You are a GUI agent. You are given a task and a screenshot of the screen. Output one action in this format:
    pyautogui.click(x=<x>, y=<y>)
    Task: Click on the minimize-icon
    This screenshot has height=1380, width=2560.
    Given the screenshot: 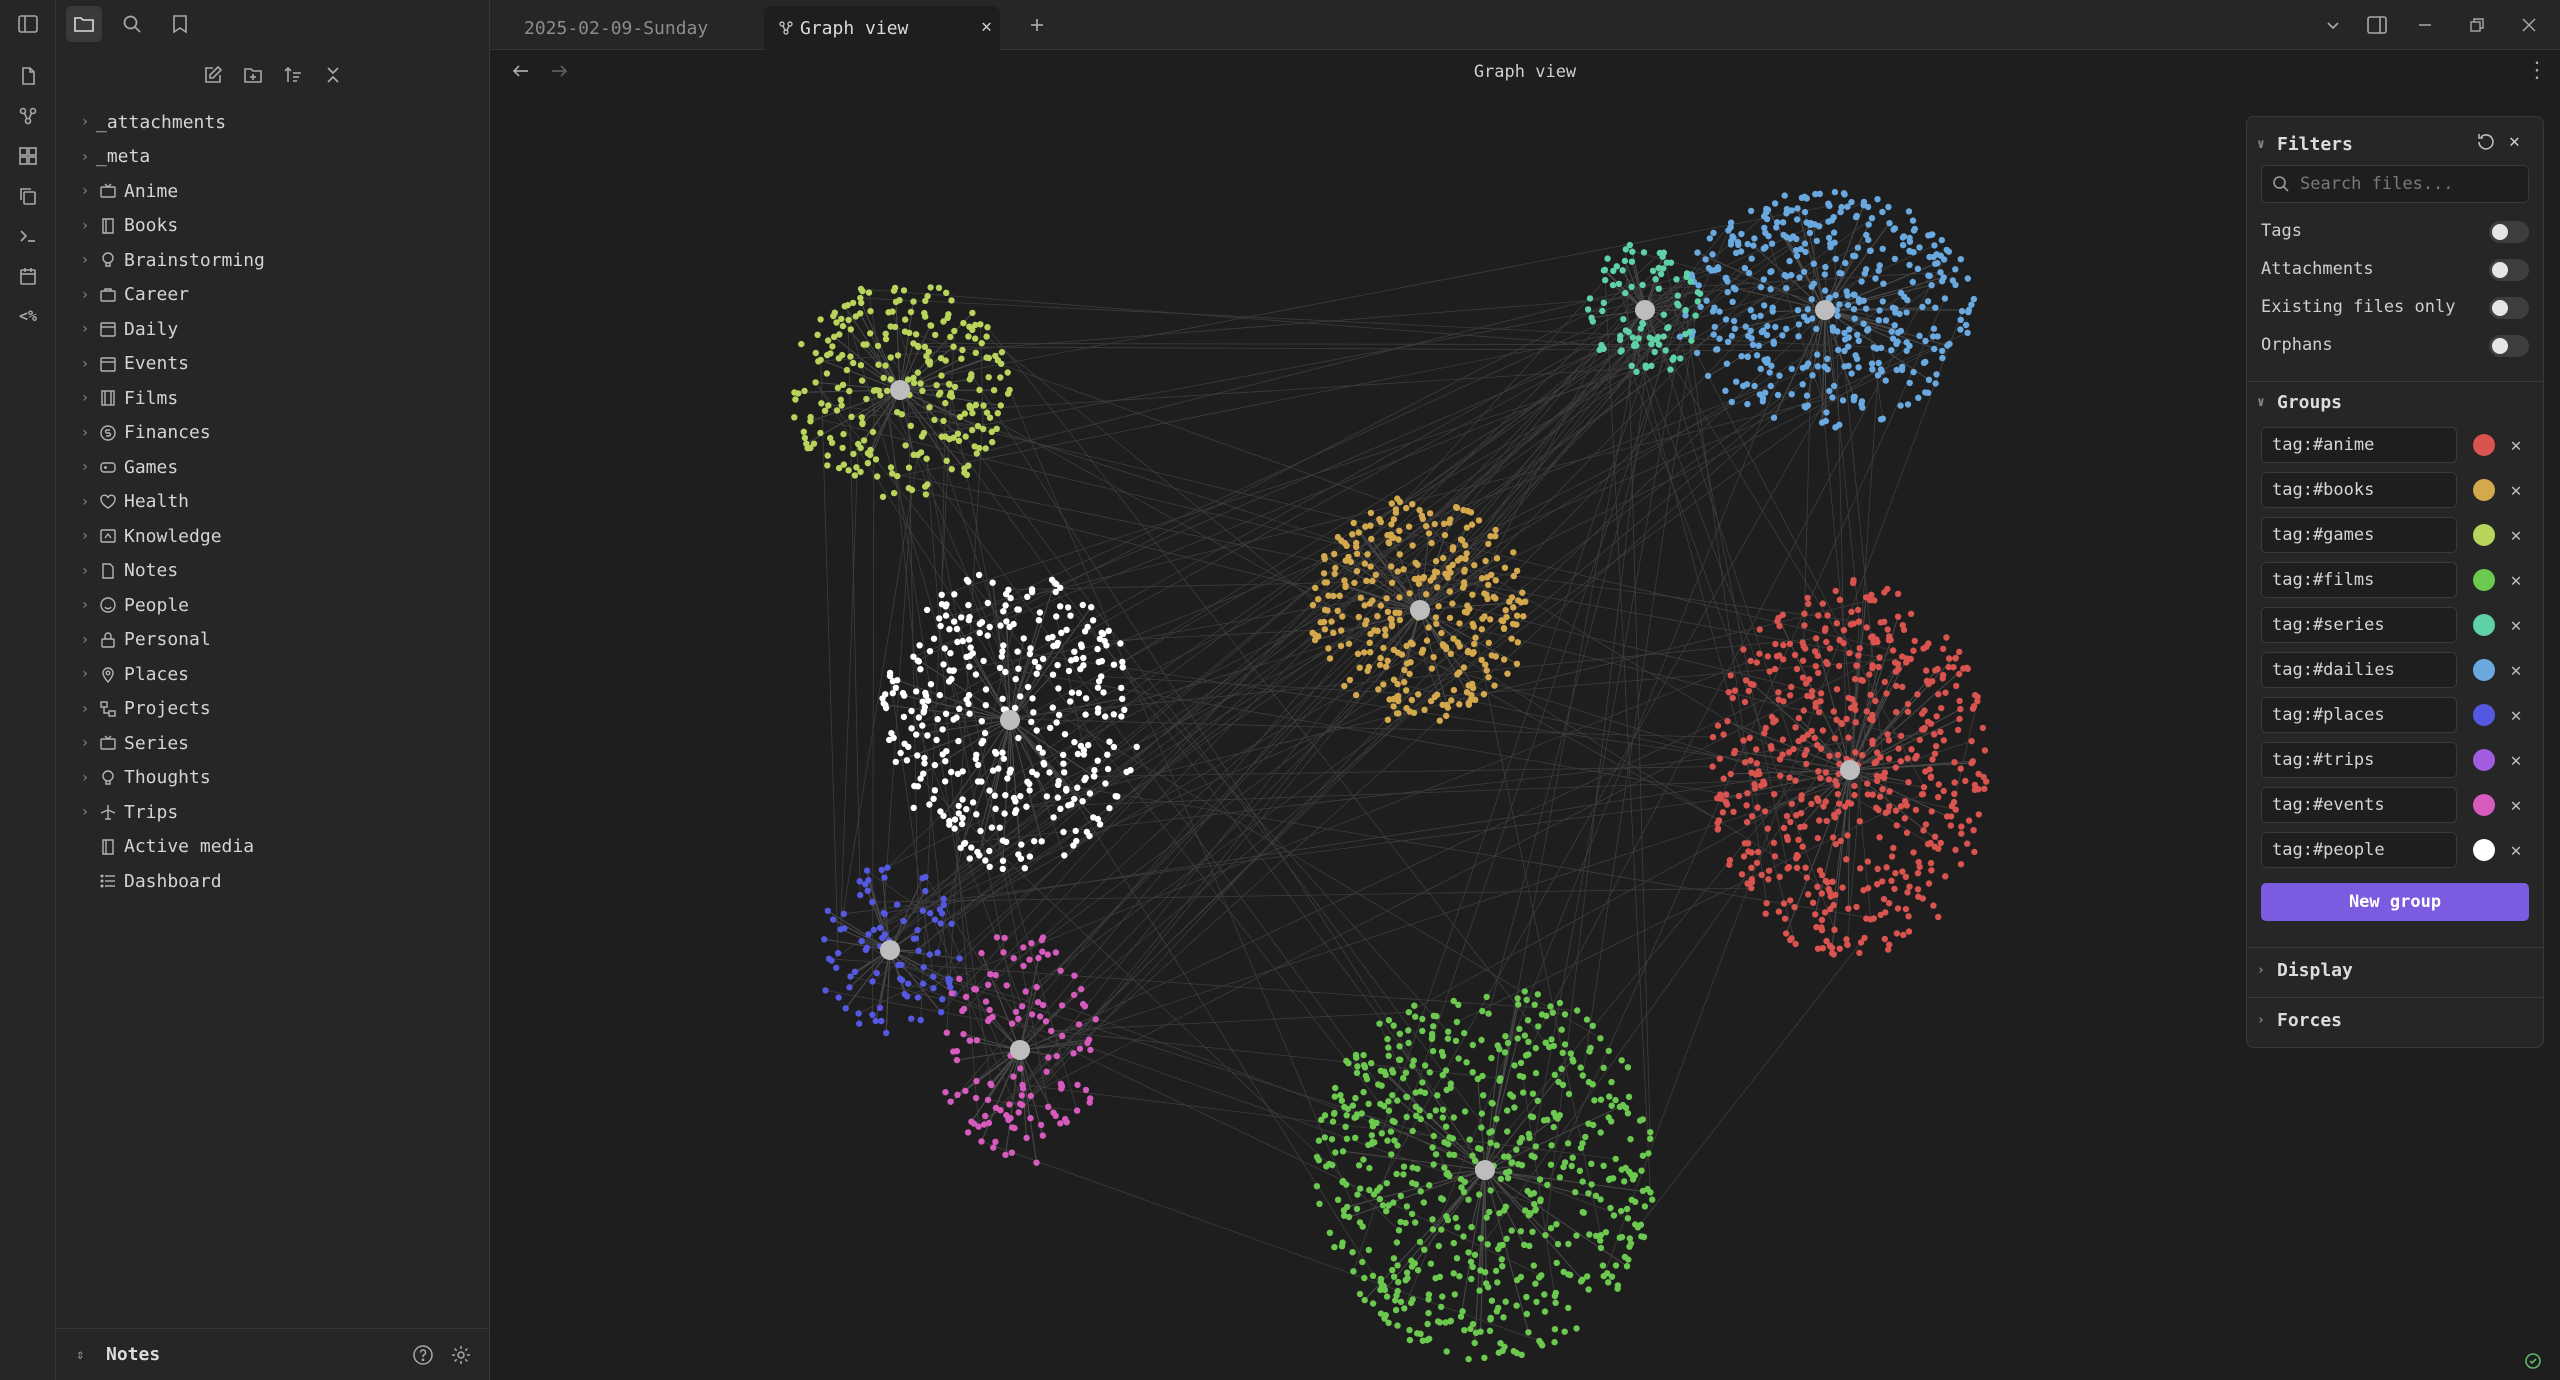 What is the action you would take?
    pyautogui.click(x=2425, y=25)
    